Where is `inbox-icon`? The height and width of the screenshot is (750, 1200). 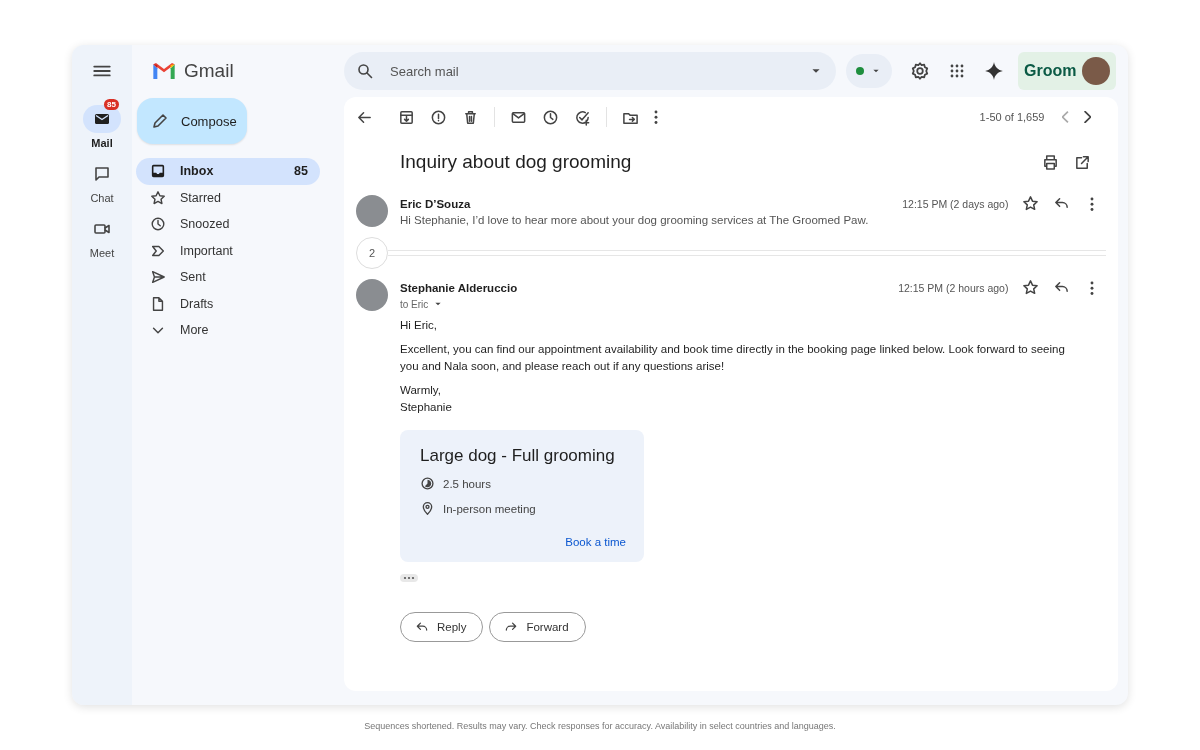
inbox-icon is located at coordinates (158, 171).